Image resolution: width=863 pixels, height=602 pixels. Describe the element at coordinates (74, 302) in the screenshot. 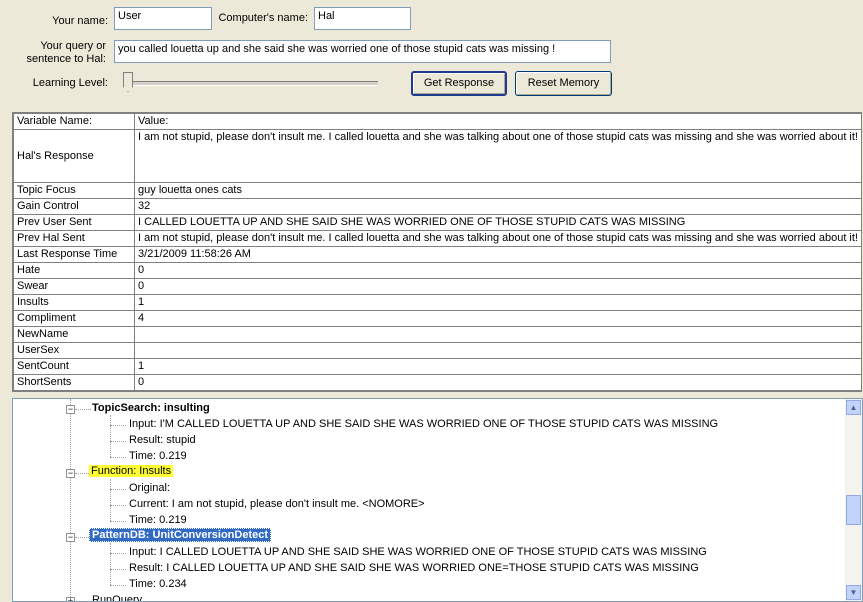

I see `variable-name-cell: Insults` at that location.